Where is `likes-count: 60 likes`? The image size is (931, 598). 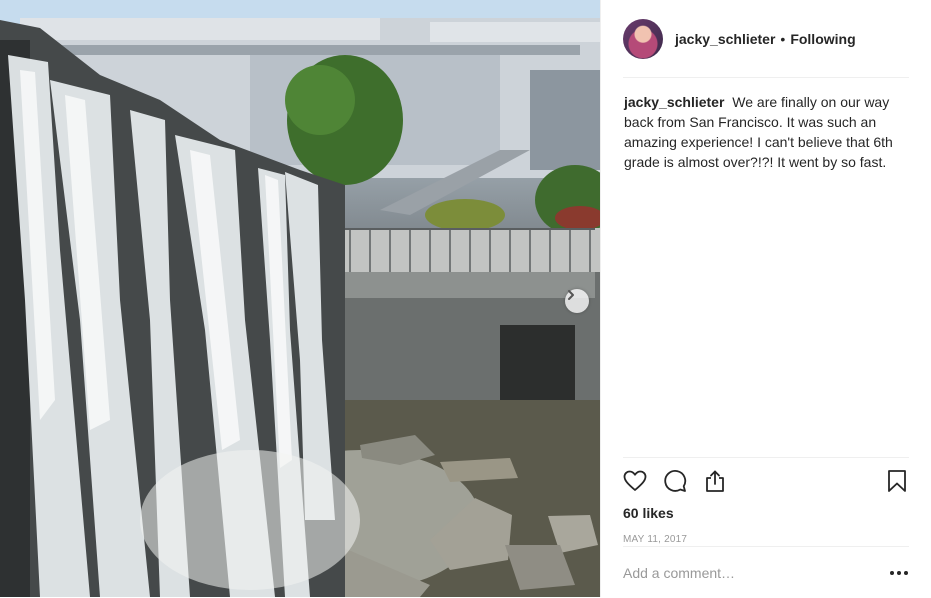
likes-count: 60 likes is located at coordinates (766, 513).